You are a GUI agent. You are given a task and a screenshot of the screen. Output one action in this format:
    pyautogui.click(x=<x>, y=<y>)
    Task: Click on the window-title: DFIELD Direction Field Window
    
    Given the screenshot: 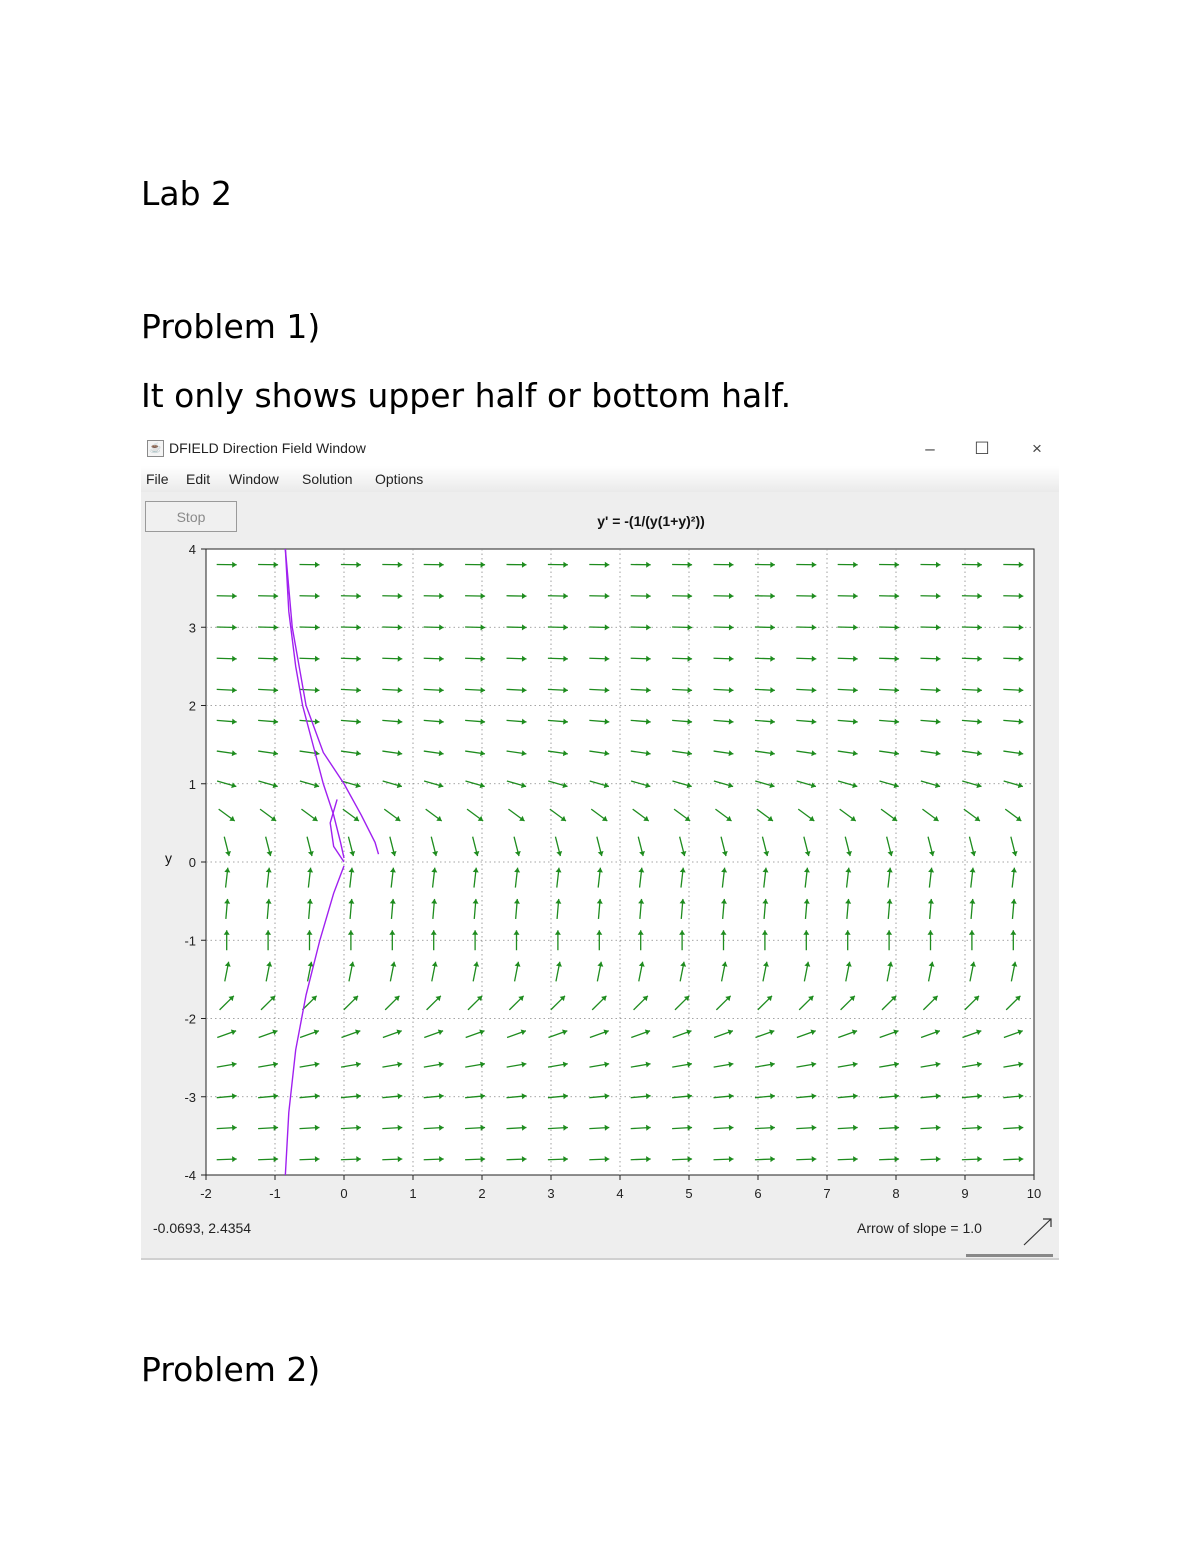 What is the action you would take?
    pyautogui.click(x=267, y=448)
    